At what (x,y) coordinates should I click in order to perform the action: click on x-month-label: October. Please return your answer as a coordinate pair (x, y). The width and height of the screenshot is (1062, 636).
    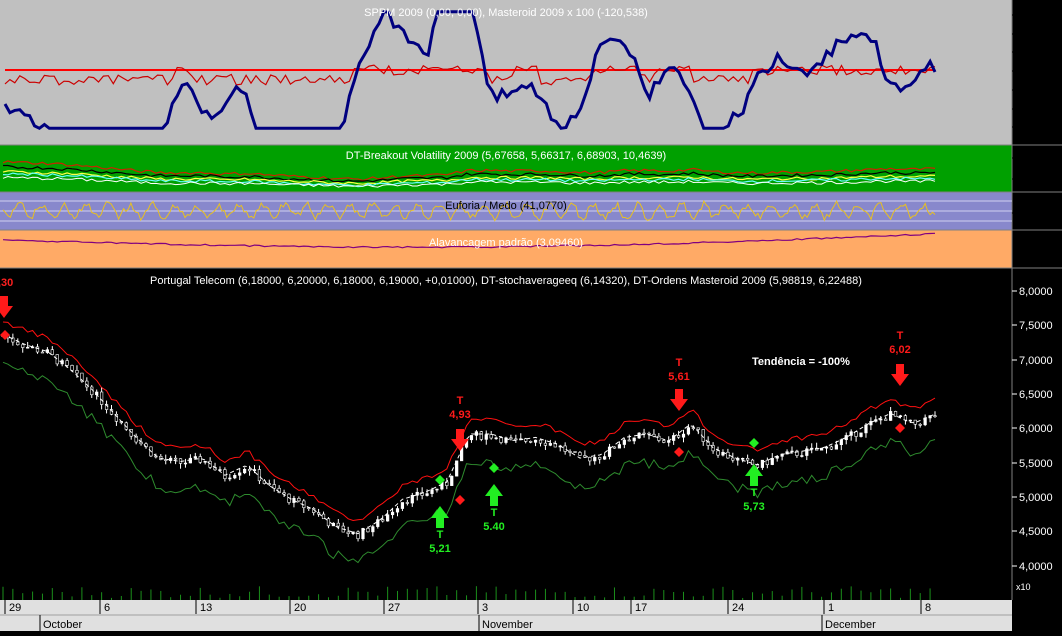
    Looking at the image, I should click on (62, 625).